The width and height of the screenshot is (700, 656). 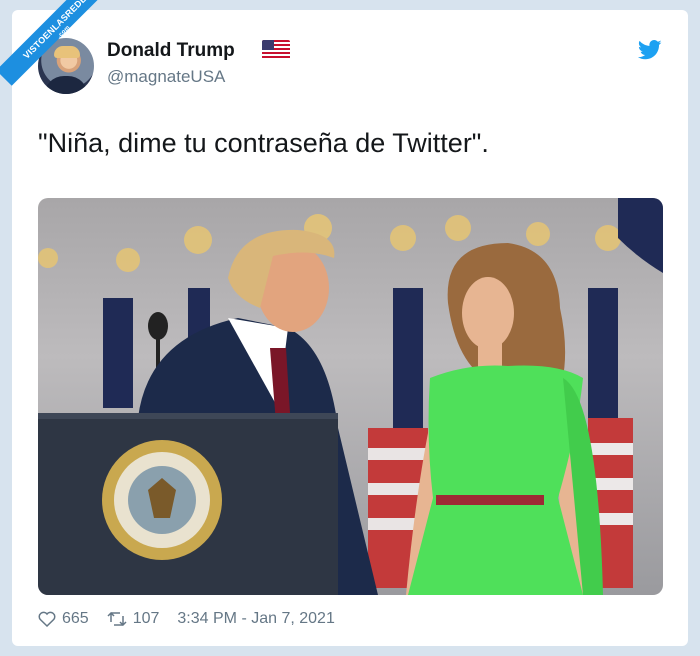 I want to click on retweet-icon, so click(x=117, y=619).